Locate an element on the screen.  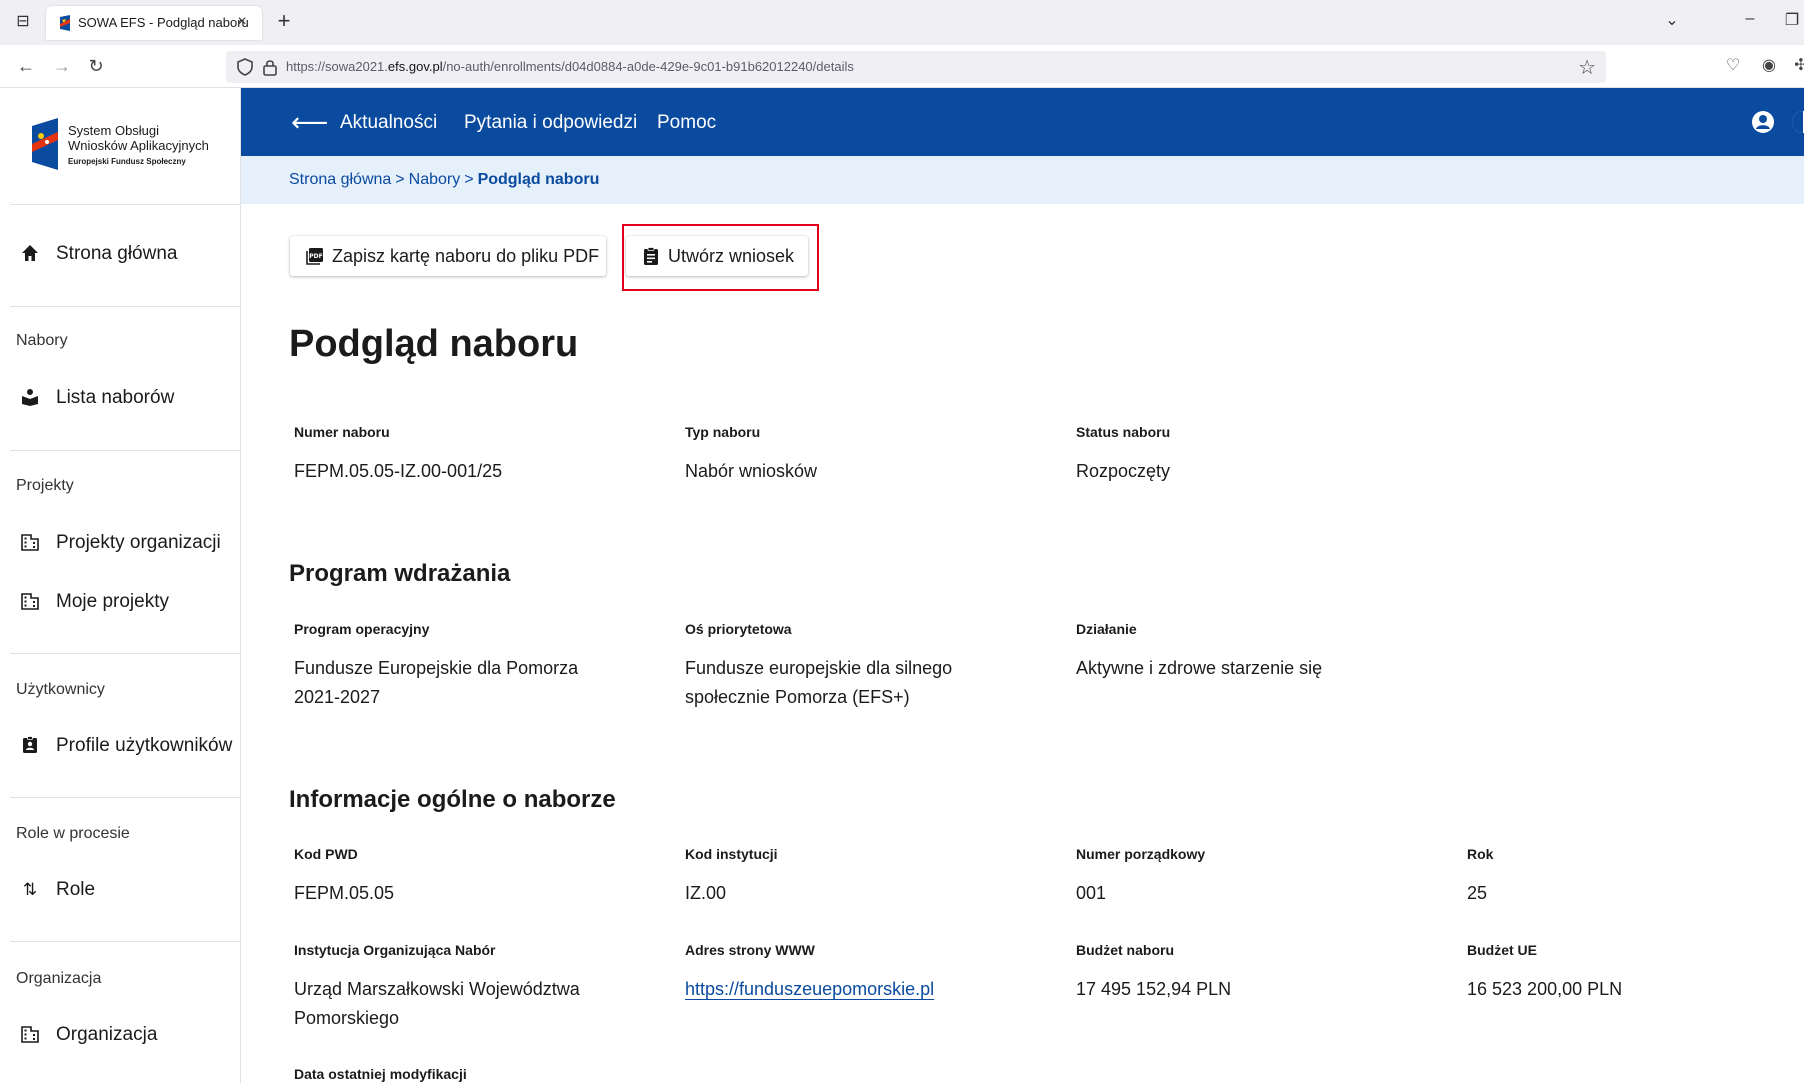
sidebar-item-roles: ⇅ Role is located at coordinates (125, 890).